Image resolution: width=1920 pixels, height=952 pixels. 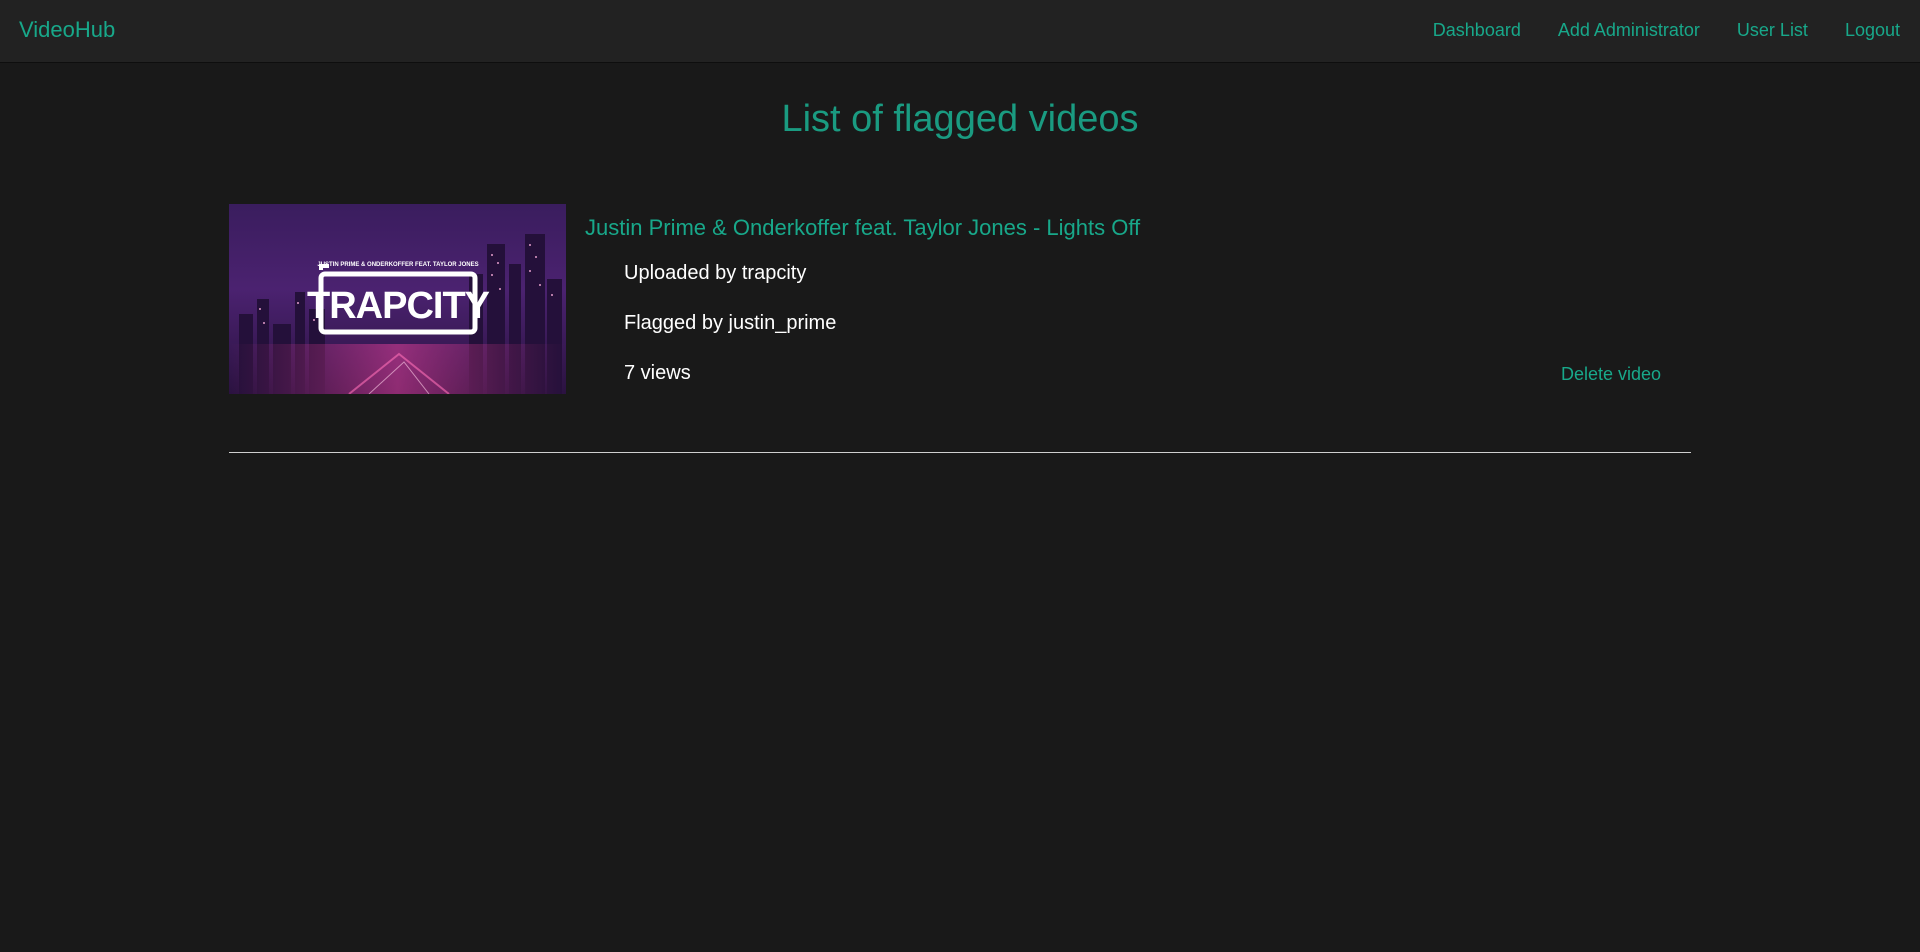 I want to click on brand-logo-link: VideoHub, so click(x=67, y=30).